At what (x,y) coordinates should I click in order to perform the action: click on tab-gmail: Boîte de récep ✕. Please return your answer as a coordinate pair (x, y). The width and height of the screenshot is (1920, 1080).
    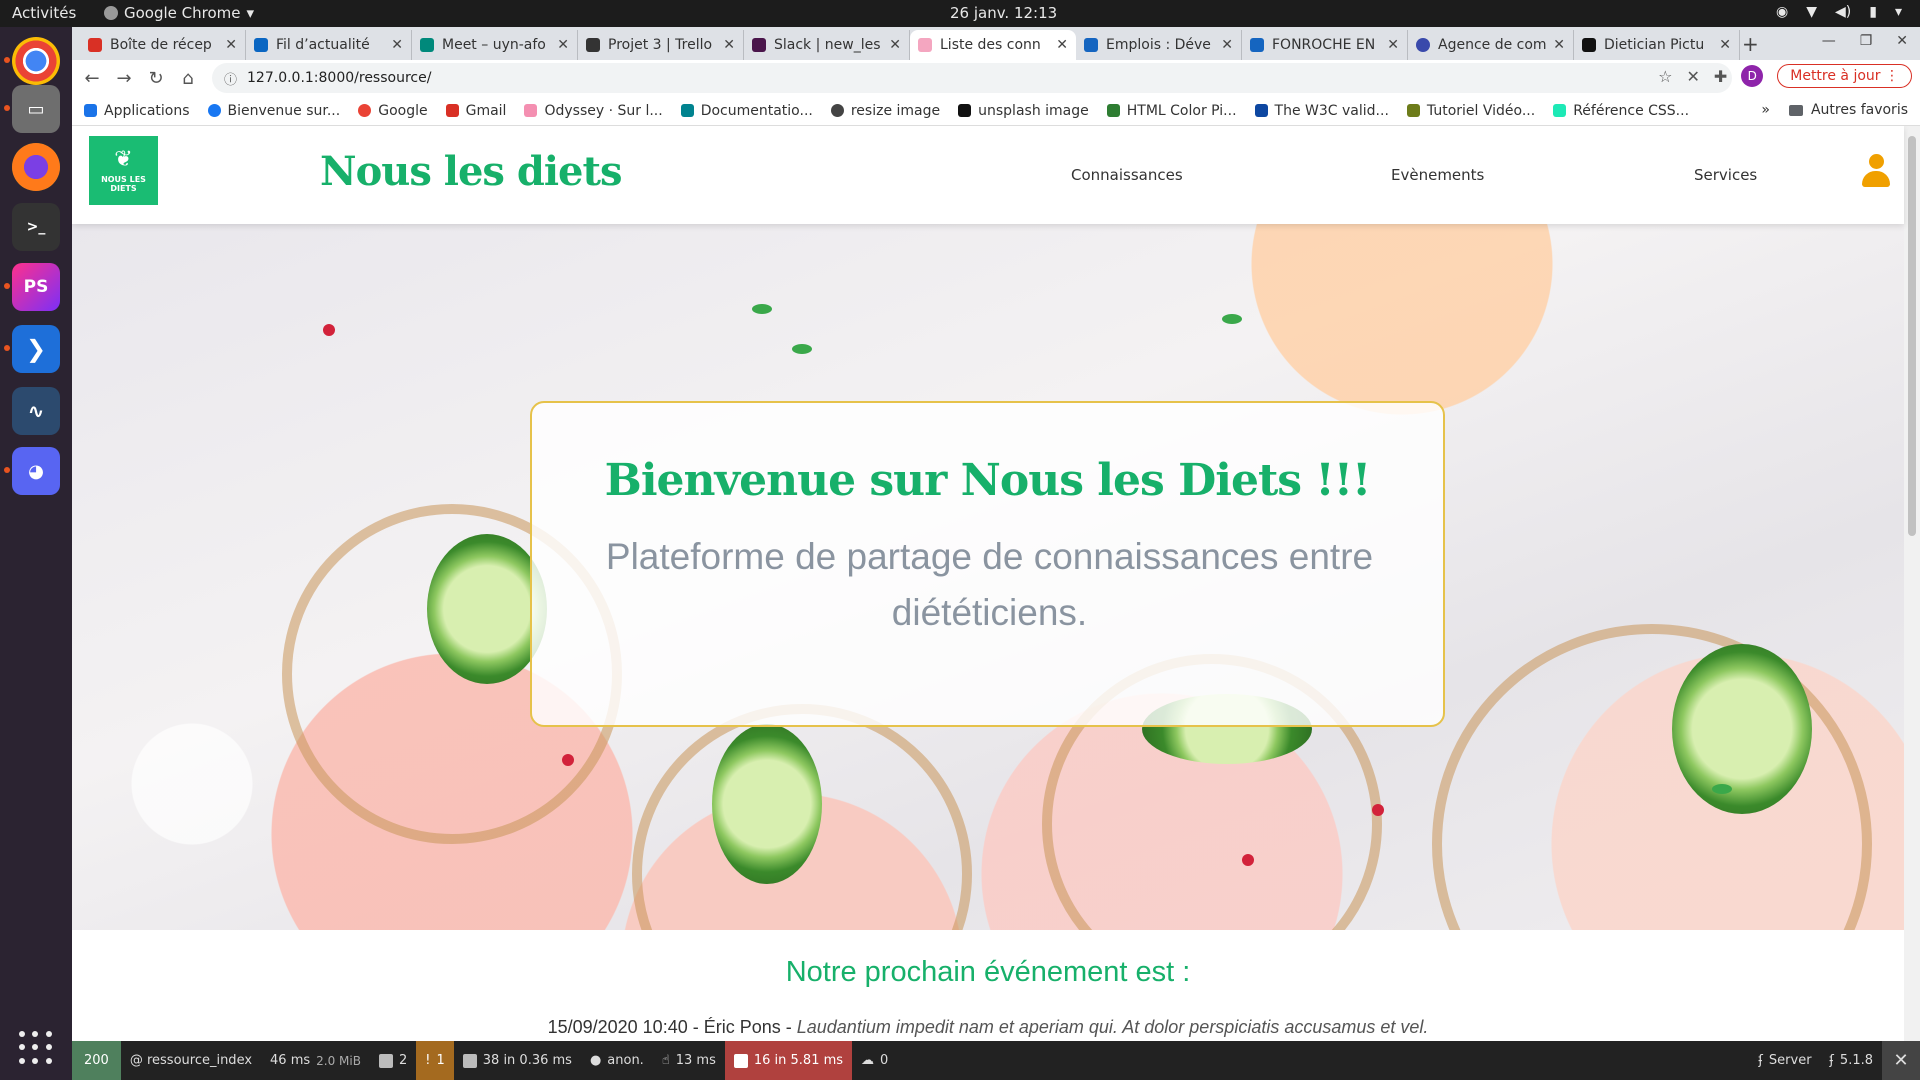
    Looking at the image, I should click on (163, 45).